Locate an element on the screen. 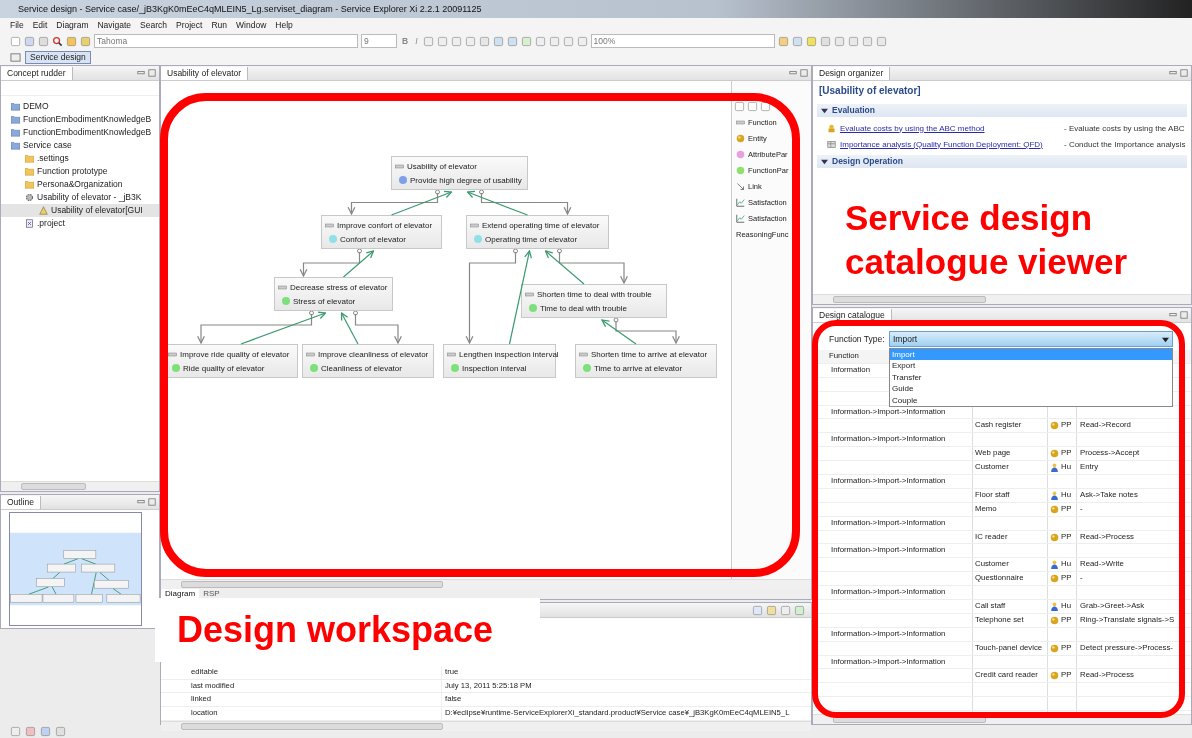  diagram-node: Usability of elevator Provide high degree of usability is located at coordinates (459, 173).